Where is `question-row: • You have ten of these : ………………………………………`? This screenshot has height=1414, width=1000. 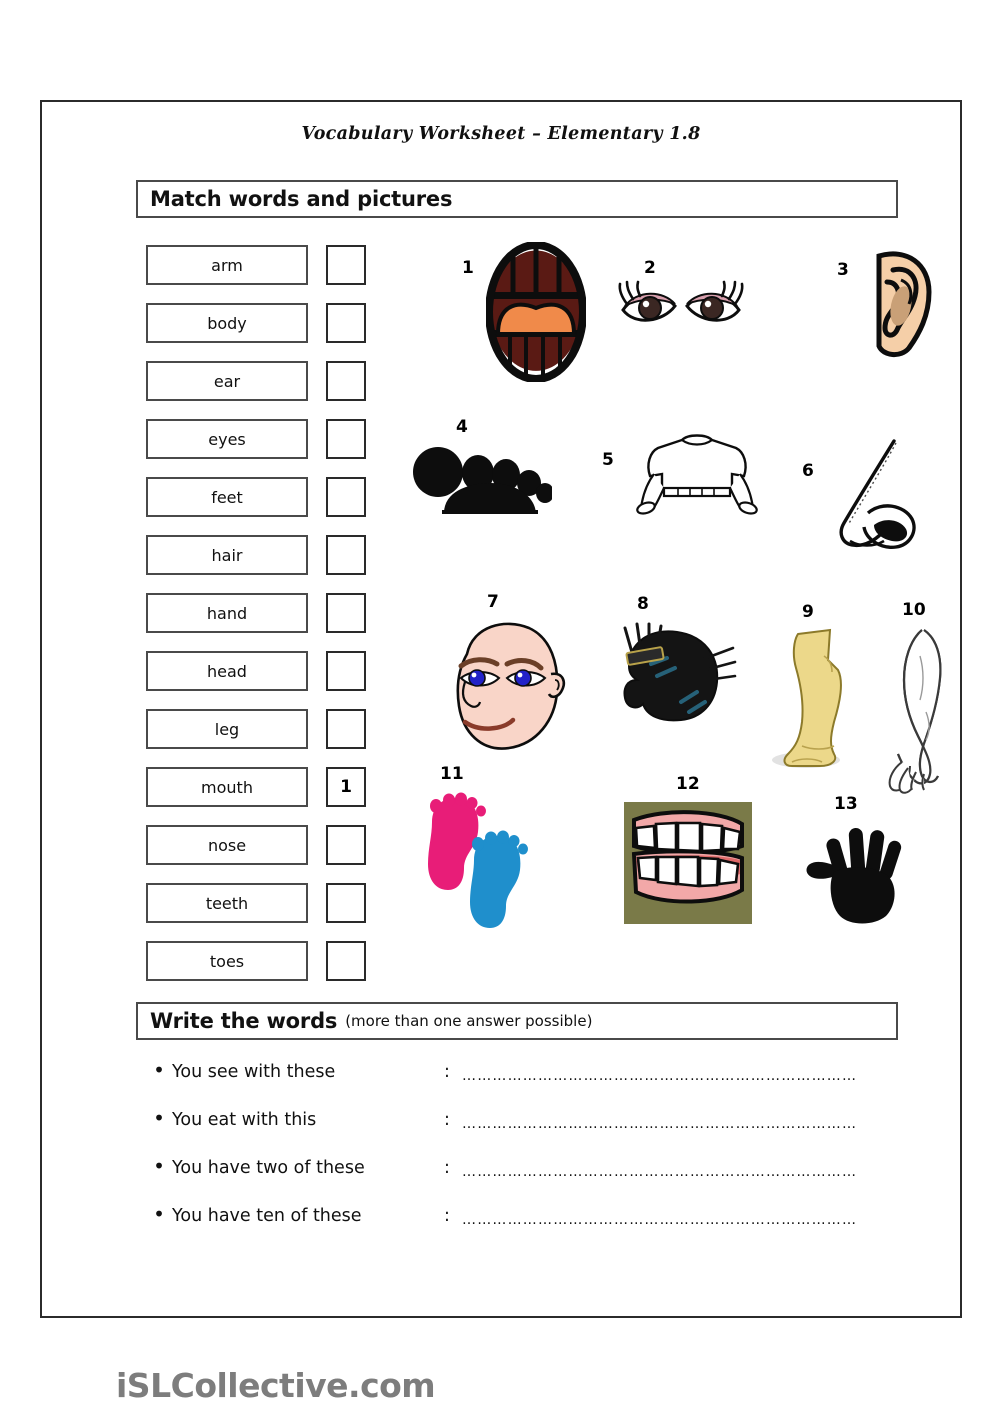
question-row: • You have ten of these : ……………………………………… is located at coordinates (527, 1228).